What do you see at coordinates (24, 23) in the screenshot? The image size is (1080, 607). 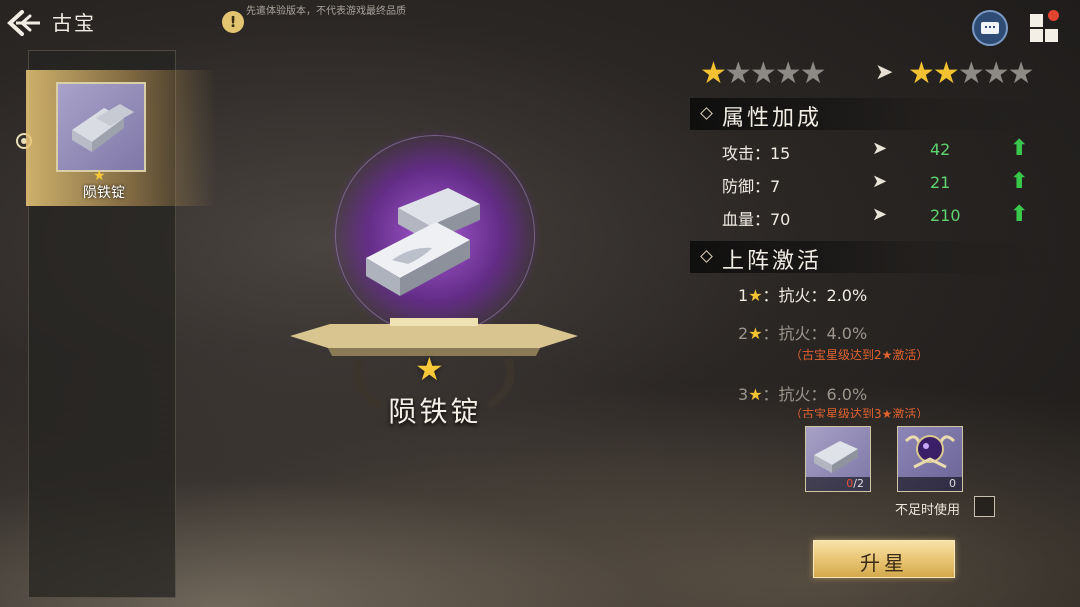 I see `back-arrow-icon` at bounding box center [24, 23].